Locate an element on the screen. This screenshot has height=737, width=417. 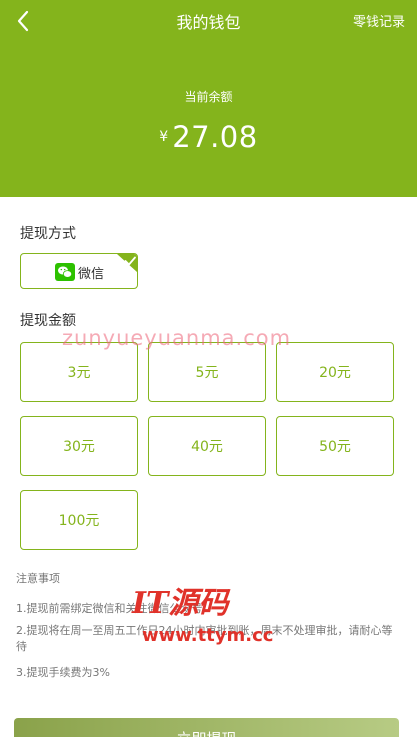
amount-option-5: 5元 is located at coordinates (207, 372).